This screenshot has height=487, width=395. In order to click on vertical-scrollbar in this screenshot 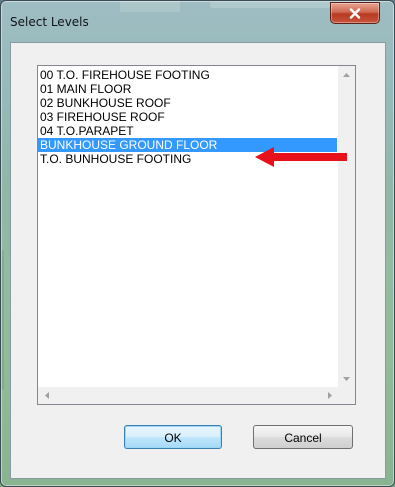, I will do `click(346, 226)`.